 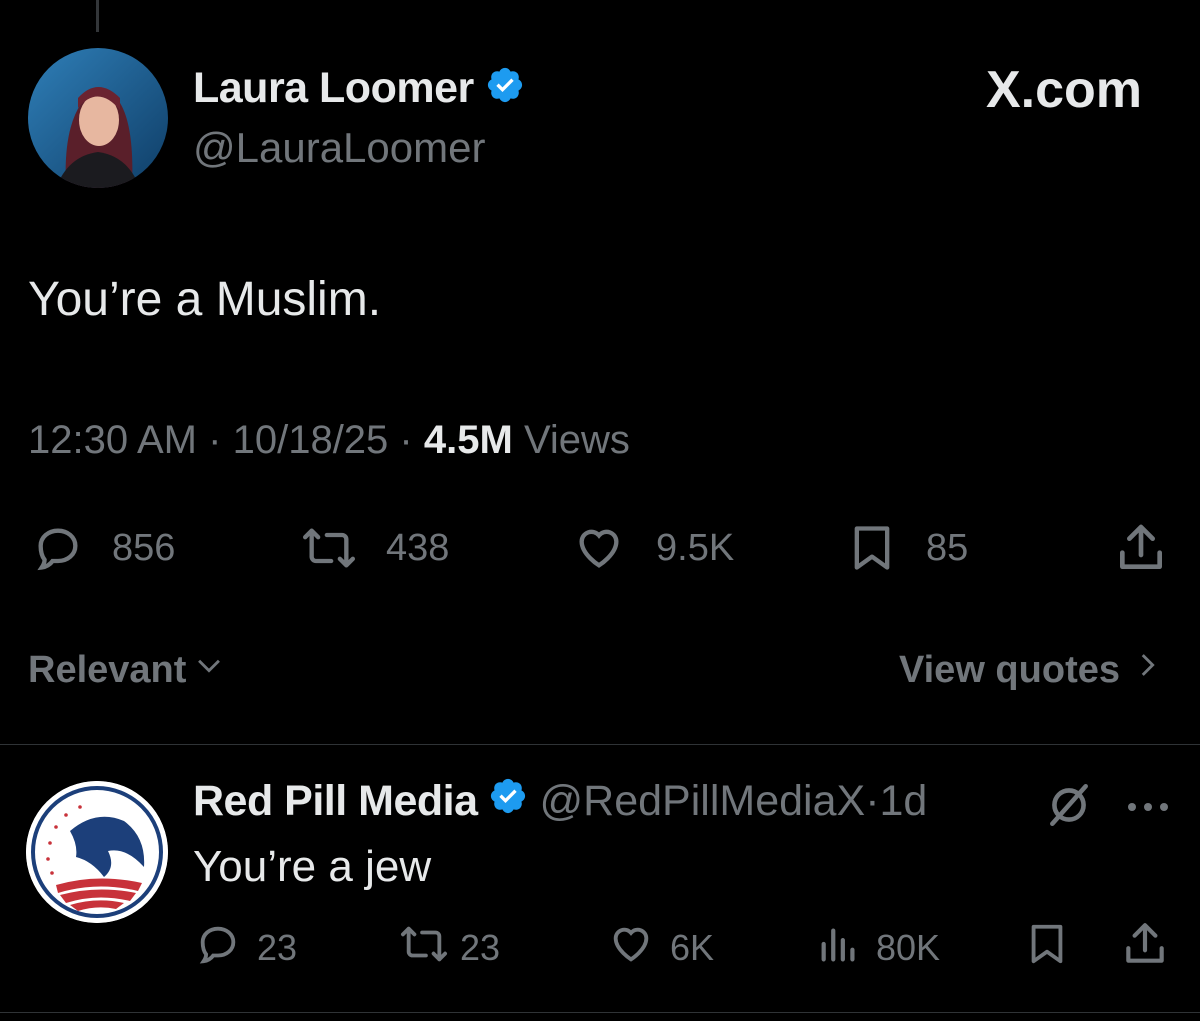 I want to click on tweet-meta: 12:30 AM · 10/18/25 · 4.5M Views, so click(x=329, y=440).